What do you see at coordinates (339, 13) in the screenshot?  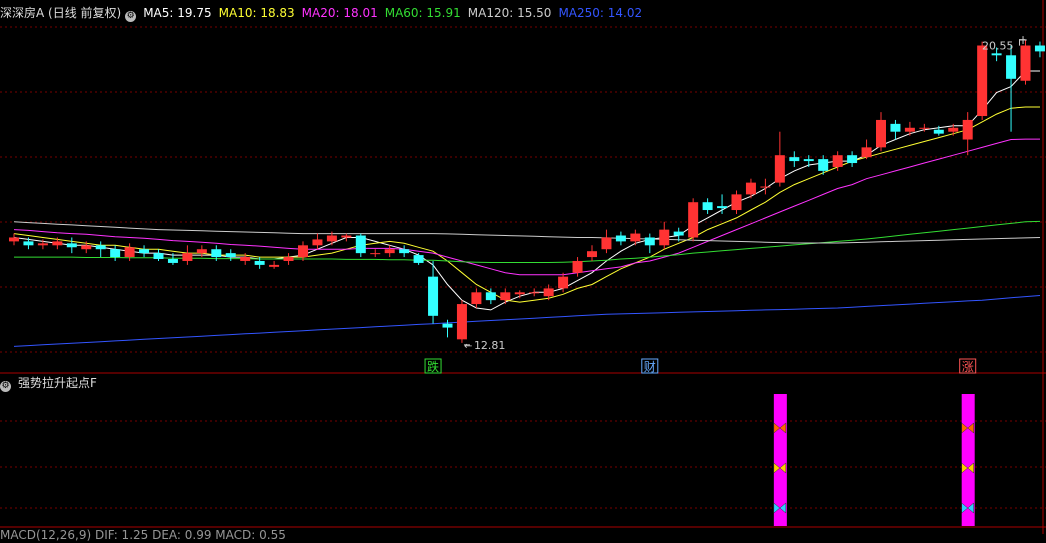 I see `indicator-ma20: MA20: 18.01` at bounding box center [339, 13].